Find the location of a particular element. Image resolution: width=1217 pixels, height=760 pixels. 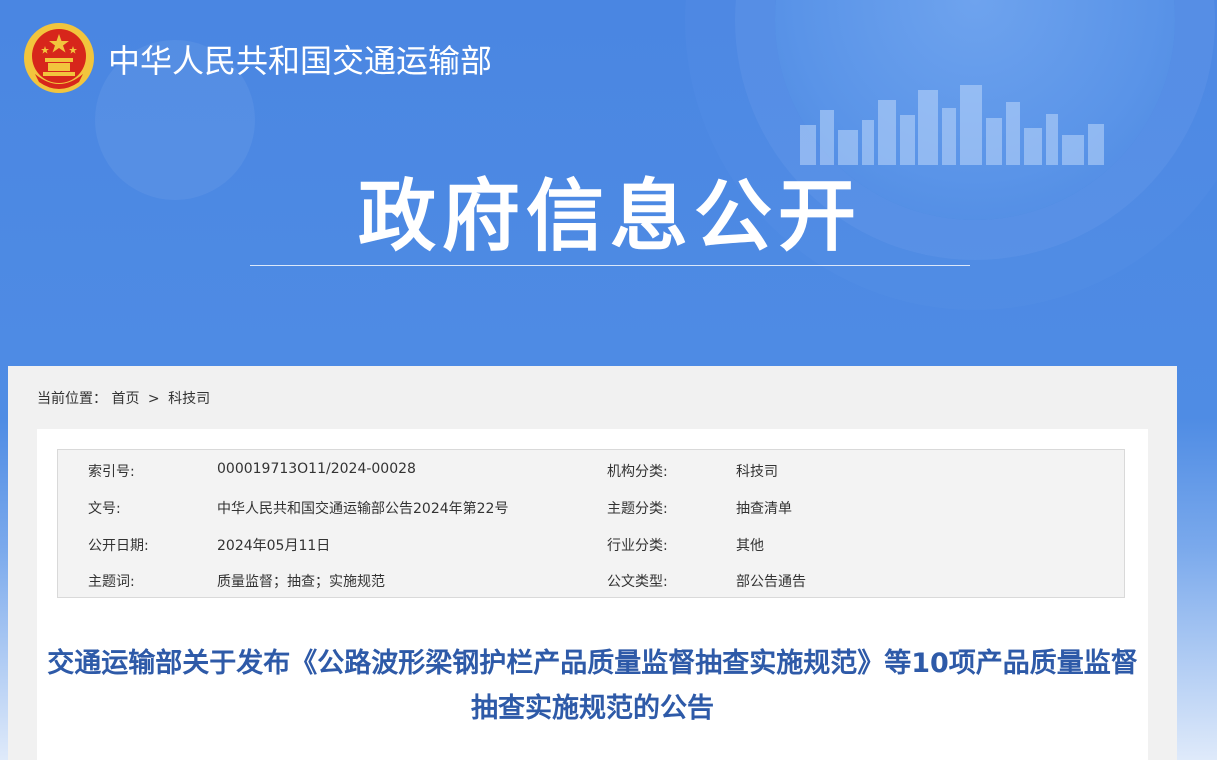

heading-divider is located at coordinates (610, 265).